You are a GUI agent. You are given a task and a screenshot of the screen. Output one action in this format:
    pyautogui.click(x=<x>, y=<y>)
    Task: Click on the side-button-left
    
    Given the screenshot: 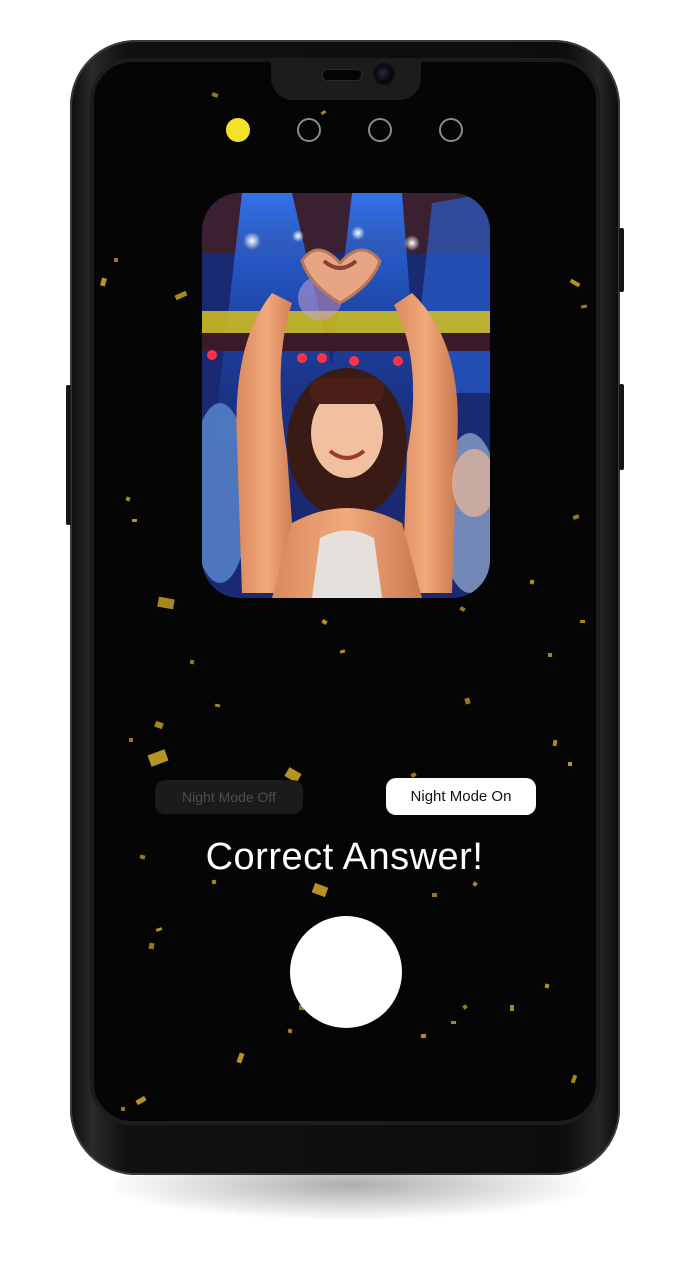 What is the action you would take?
    pyautogui.click(x=68, y=455)
    